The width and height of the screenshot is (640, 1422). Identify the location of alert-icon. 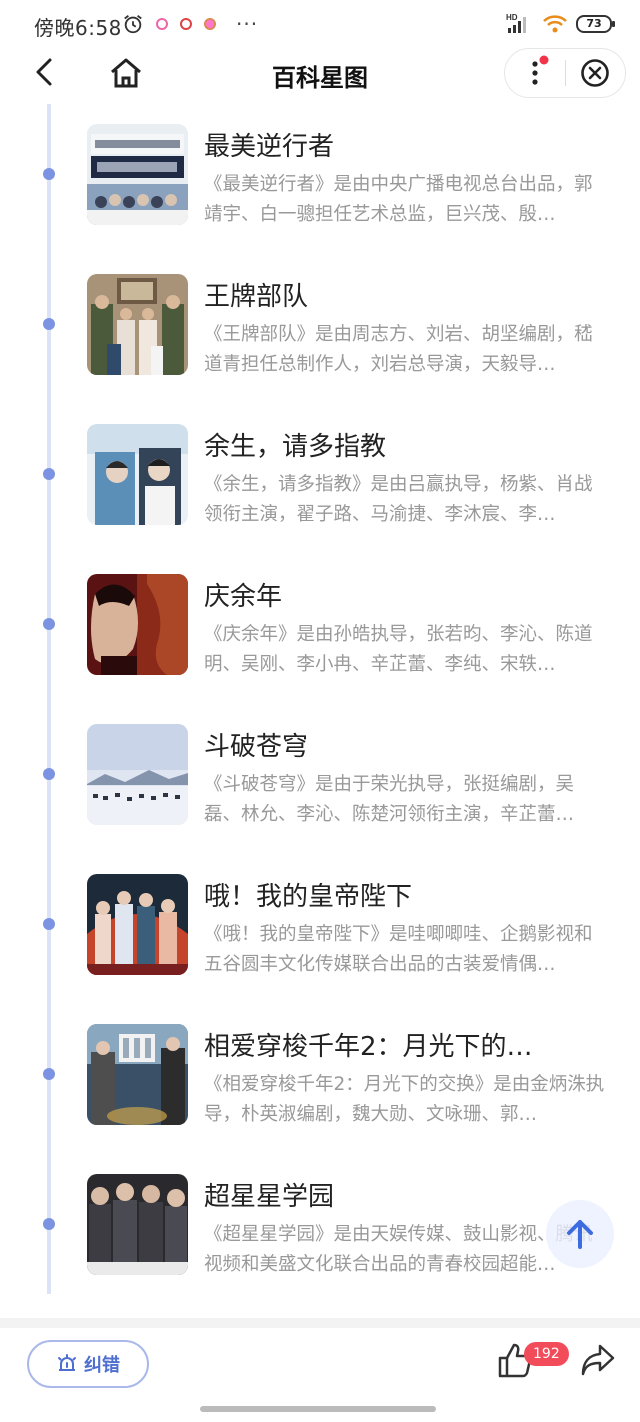
(67, 1362).